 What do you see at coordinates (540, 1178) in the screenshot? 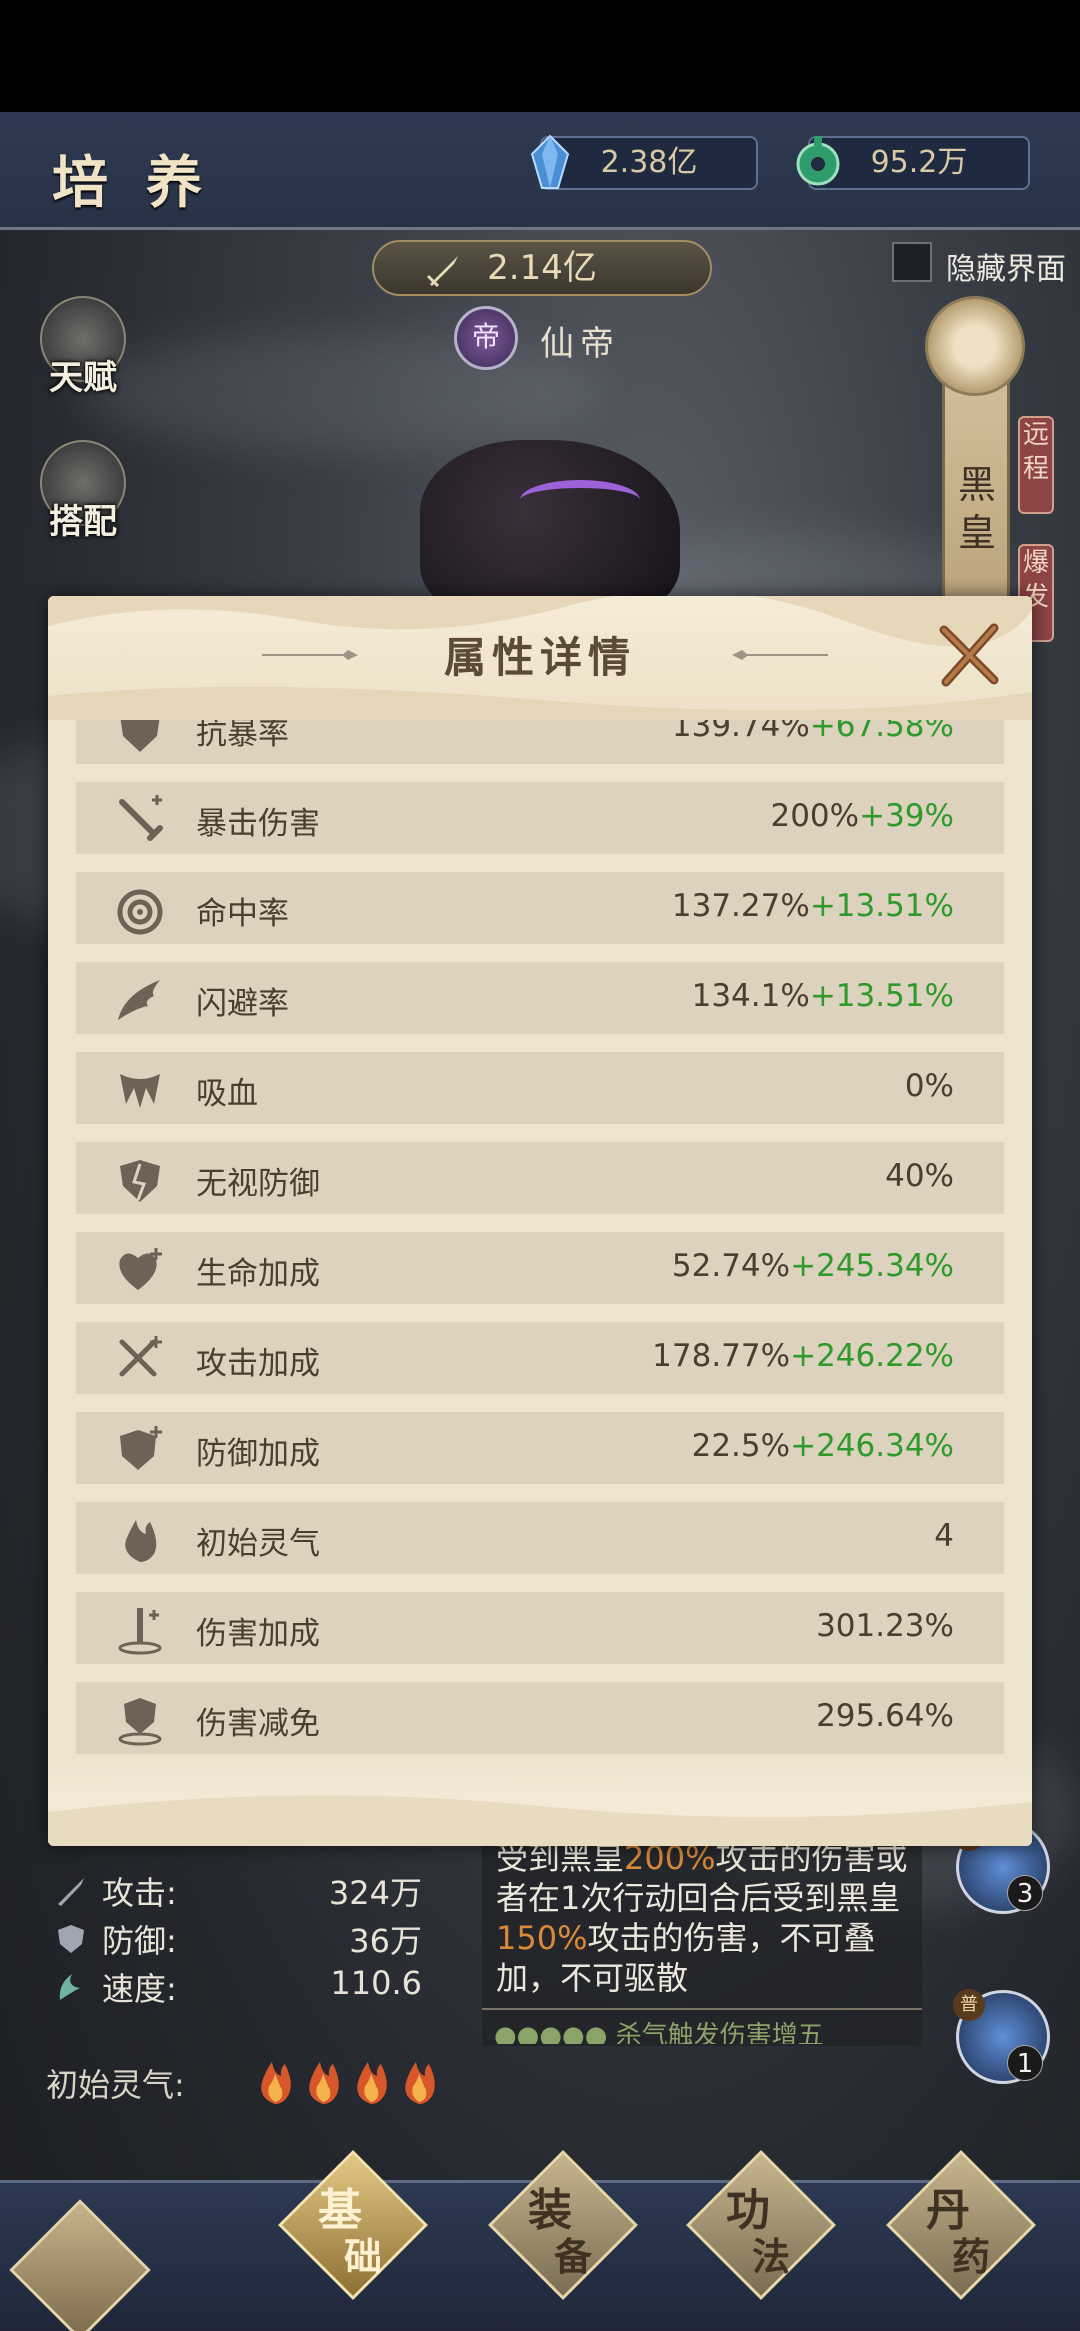
I see `attribute-row: 无视防御 40%` at bounding box center [540, 1178].